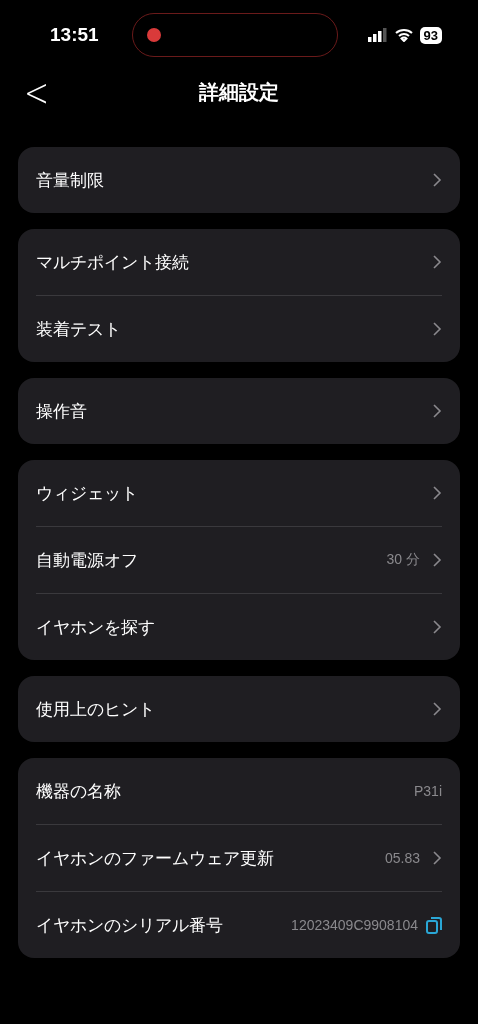 This screenshot has width=478, height=1024. Describe the element at coordinates (78, 791) in the screenshot. I see `row-label: 機器の名称` at that location.